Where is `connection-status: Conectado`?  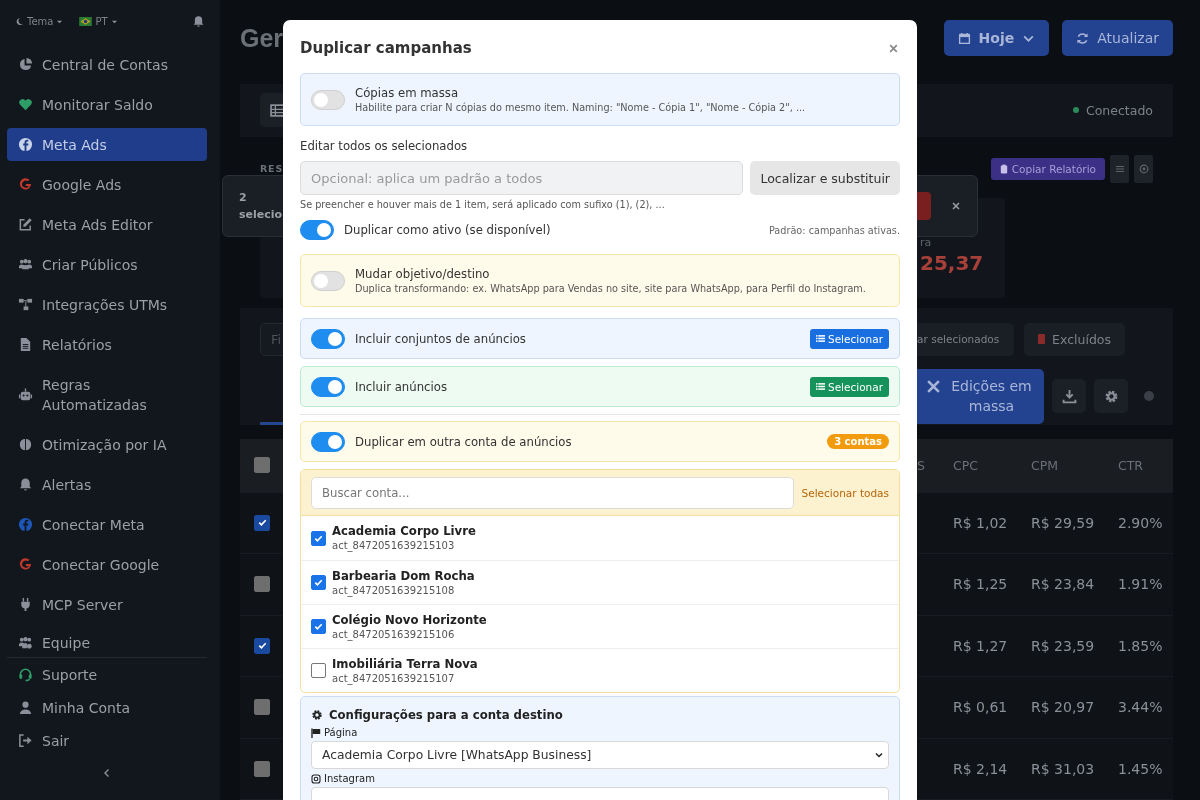
connection-status: Conectado is located at coordinates (1113, 110).